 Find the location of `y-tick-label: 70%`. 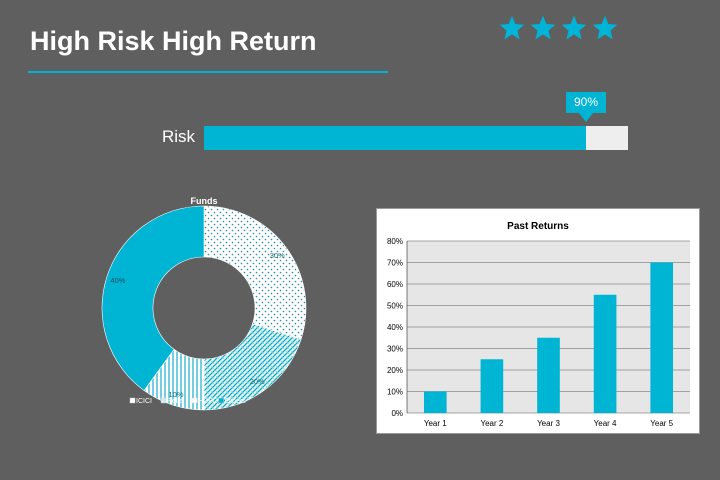

y-tick-label: 70% is located at coordinates (395, 263).